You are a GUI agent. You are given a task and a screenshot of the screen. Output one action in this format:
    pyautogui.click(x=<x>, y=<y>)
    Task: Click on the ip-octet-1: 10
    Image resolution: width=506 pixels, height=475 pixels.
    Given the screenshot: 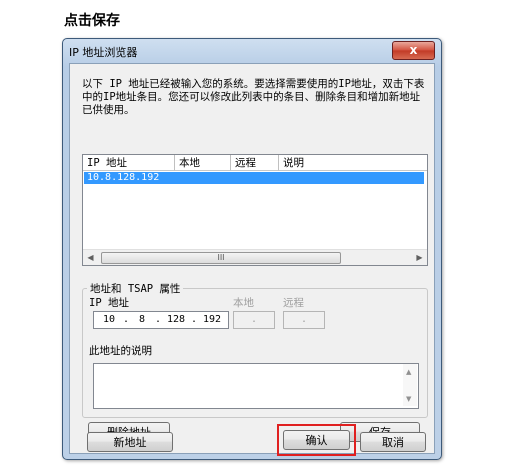 What is the action you would take?
    pyautogui.click(x=109, y=319)
    